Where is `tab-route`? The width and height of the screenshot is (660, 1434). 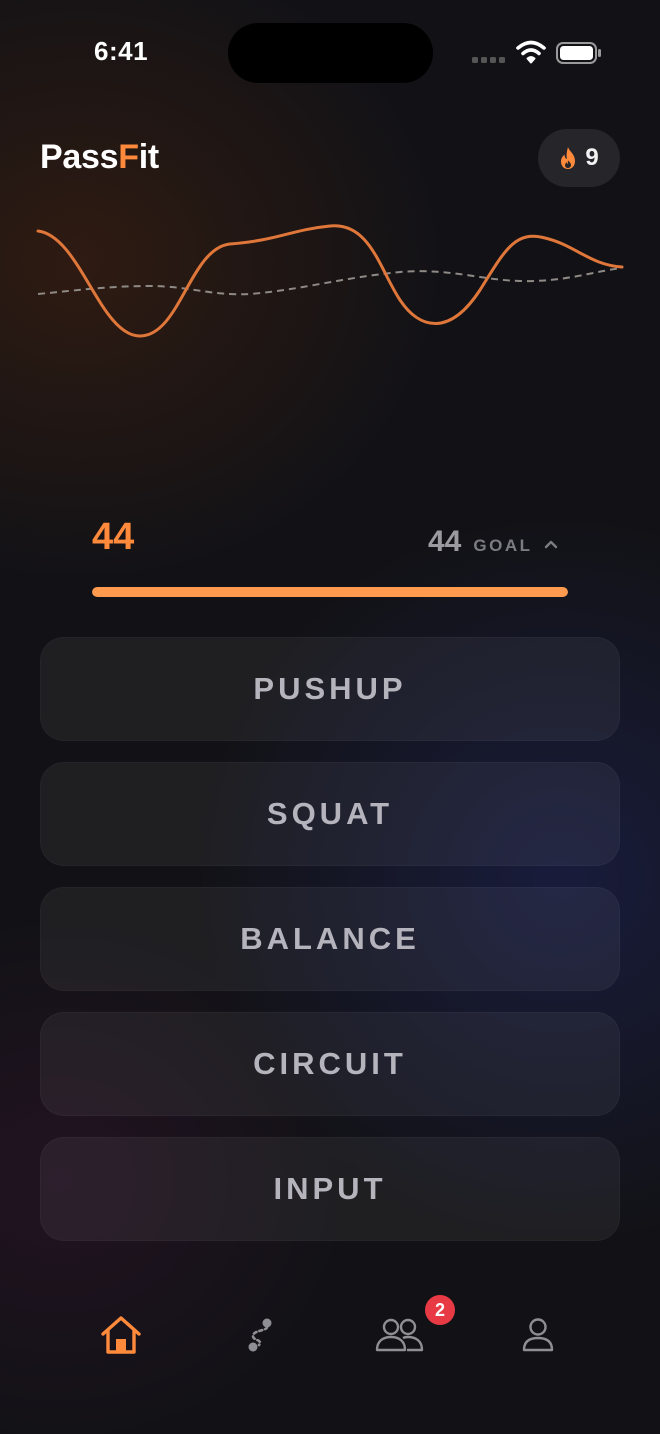
tab-route is located at coordinates (260, 1335).